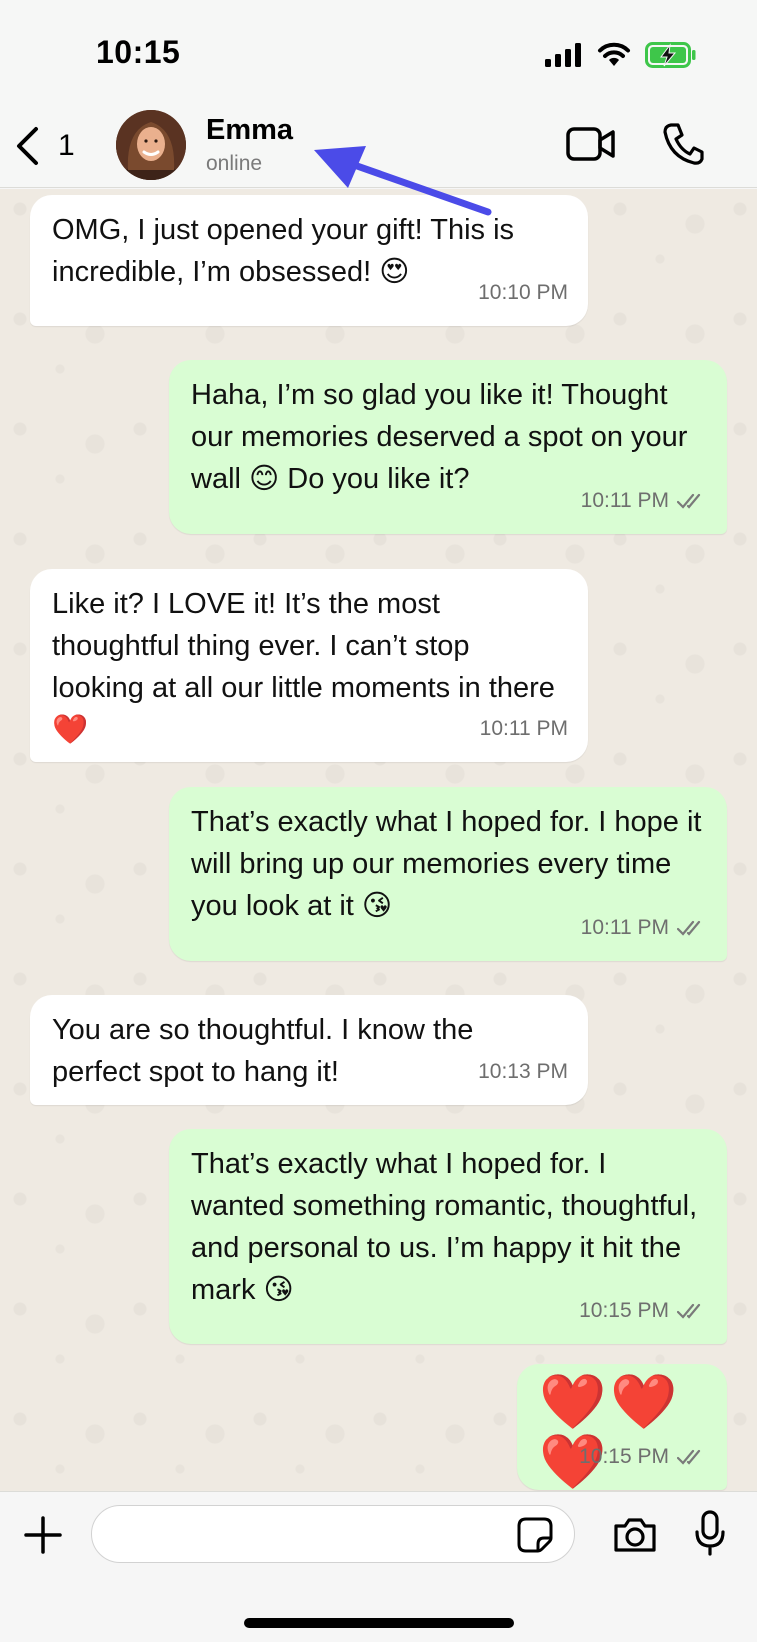 The height and width of the screenshot is (1642, 757). I want to click on chevron-left-icon, so click(27, 146).